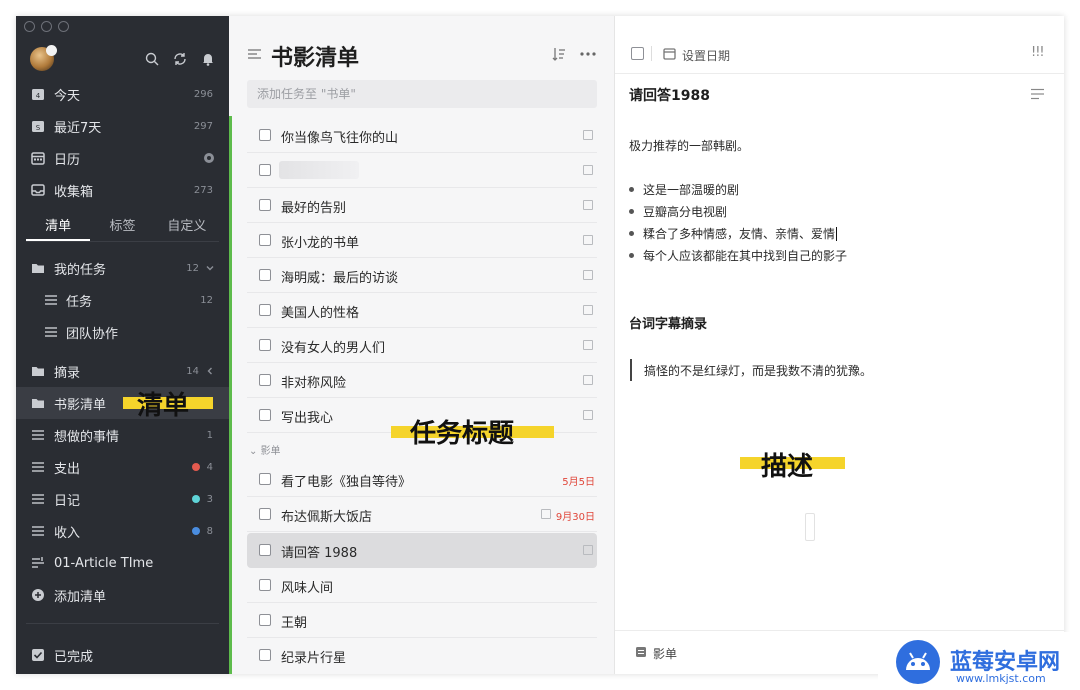 Image resolution: width=1080 pixels, height=690 pixels. What do you see at coordinates (206, 300) in the screenshot?
I see `sidebar-item-count: 12` at bounding box center [206, 300].